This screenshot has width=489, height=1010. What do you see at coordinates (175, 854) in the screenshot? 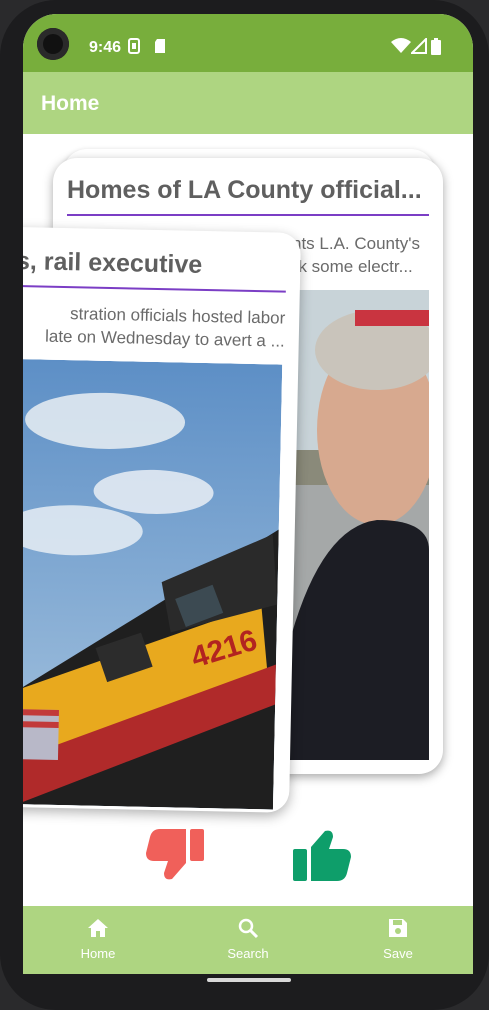
I see `thumbs-down-icon` at bounding box center [175, 854].